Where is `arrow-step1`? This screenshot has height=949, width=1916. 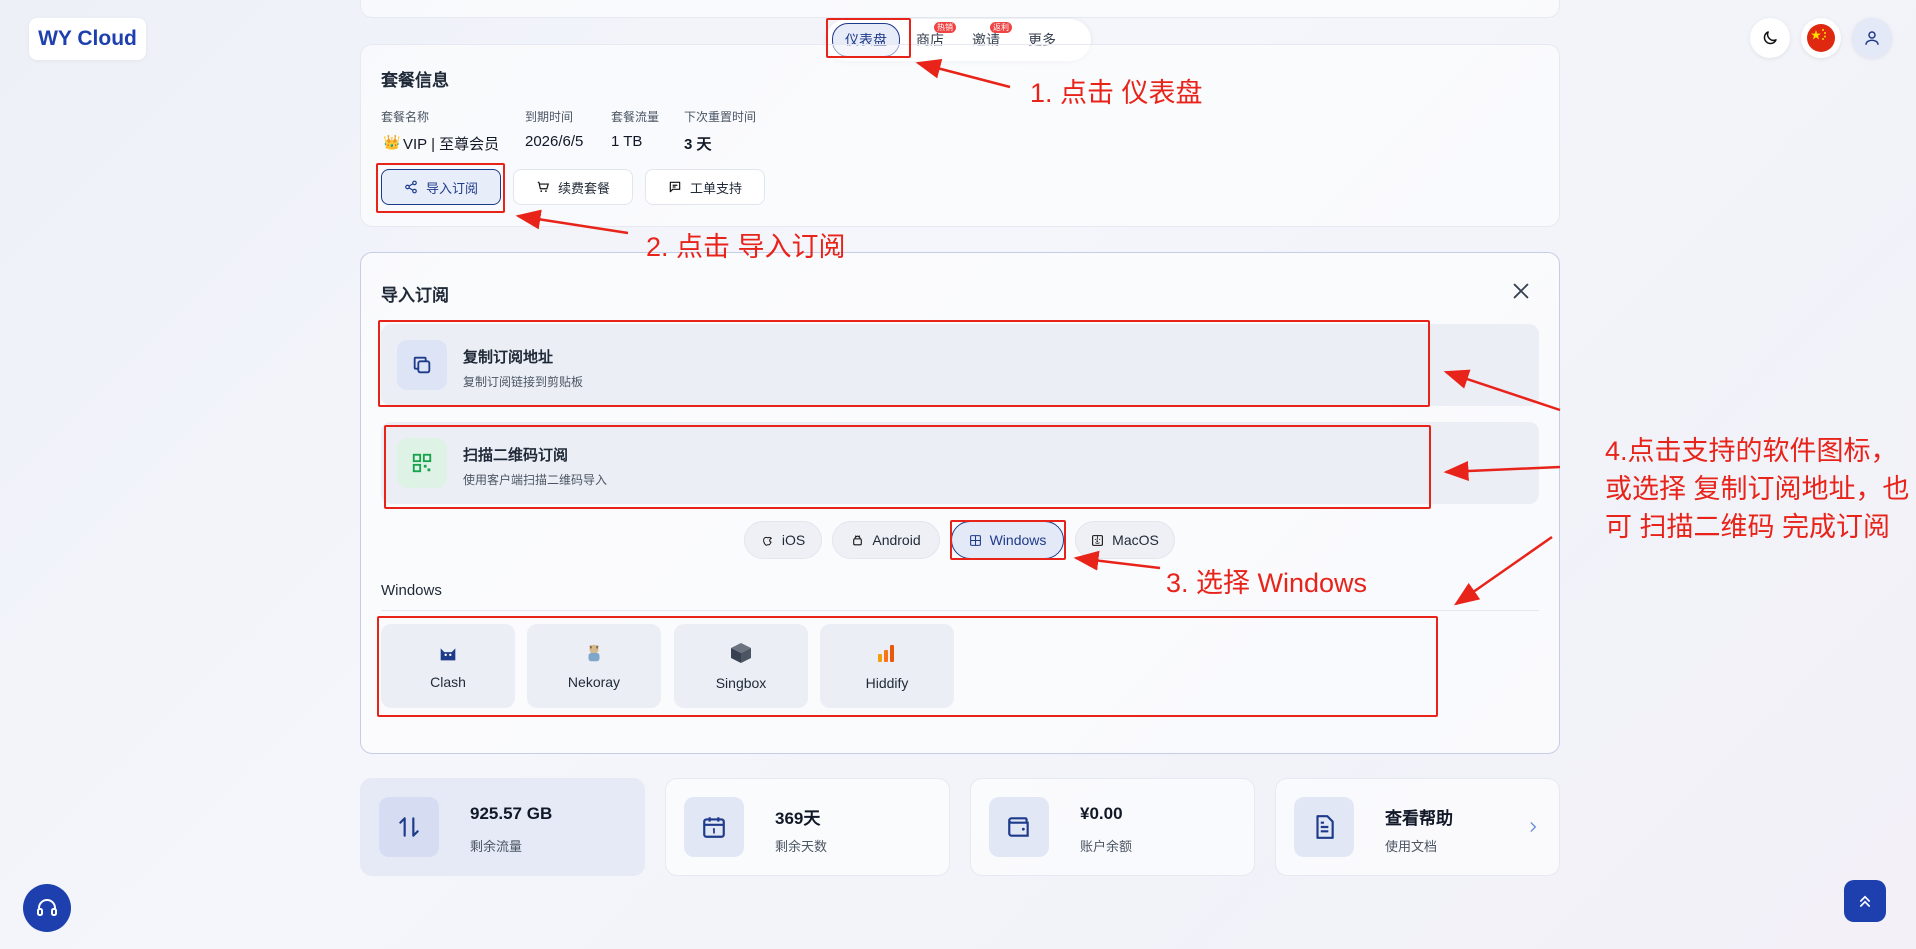 arrow-step1 is located at coordinates (963, 74).